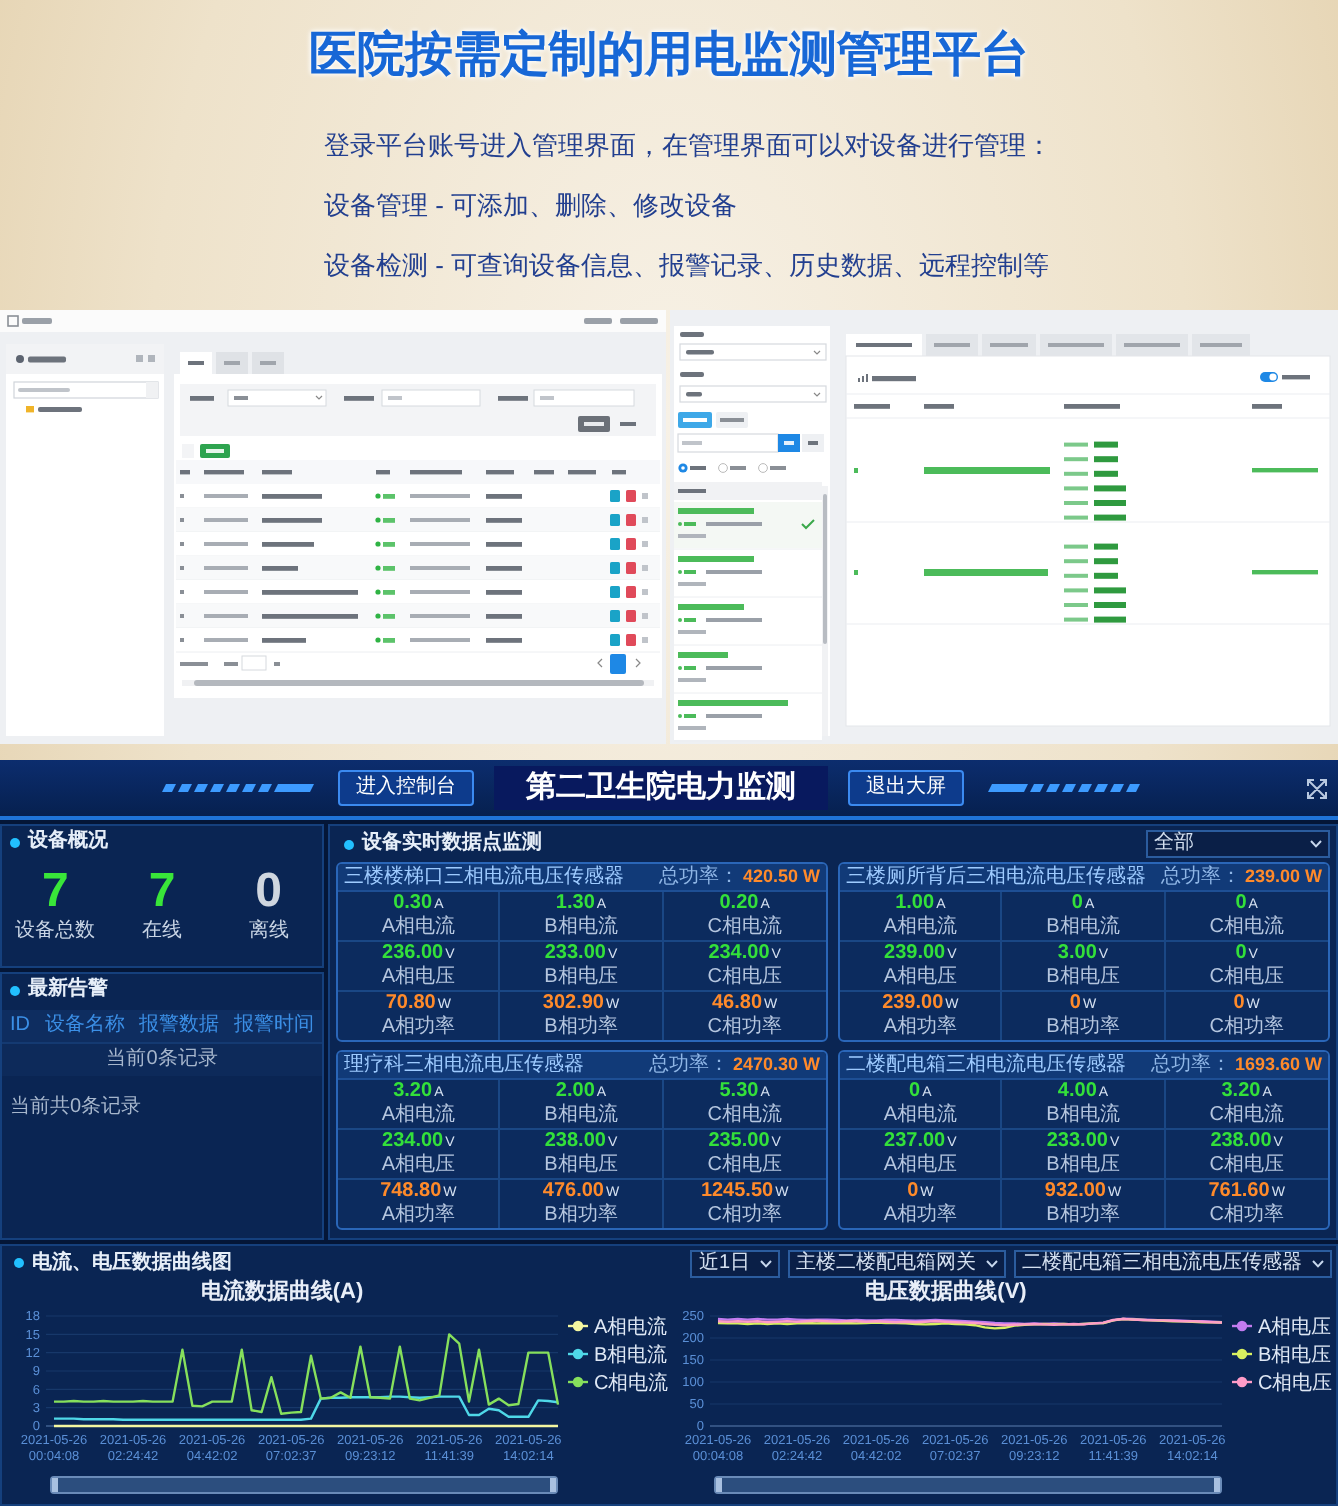  What do you see at coordinates (946, 1293) in the screenshot?
I see `chart-title: 电压数据曲线(V)` at bounding box center [946, 1293].